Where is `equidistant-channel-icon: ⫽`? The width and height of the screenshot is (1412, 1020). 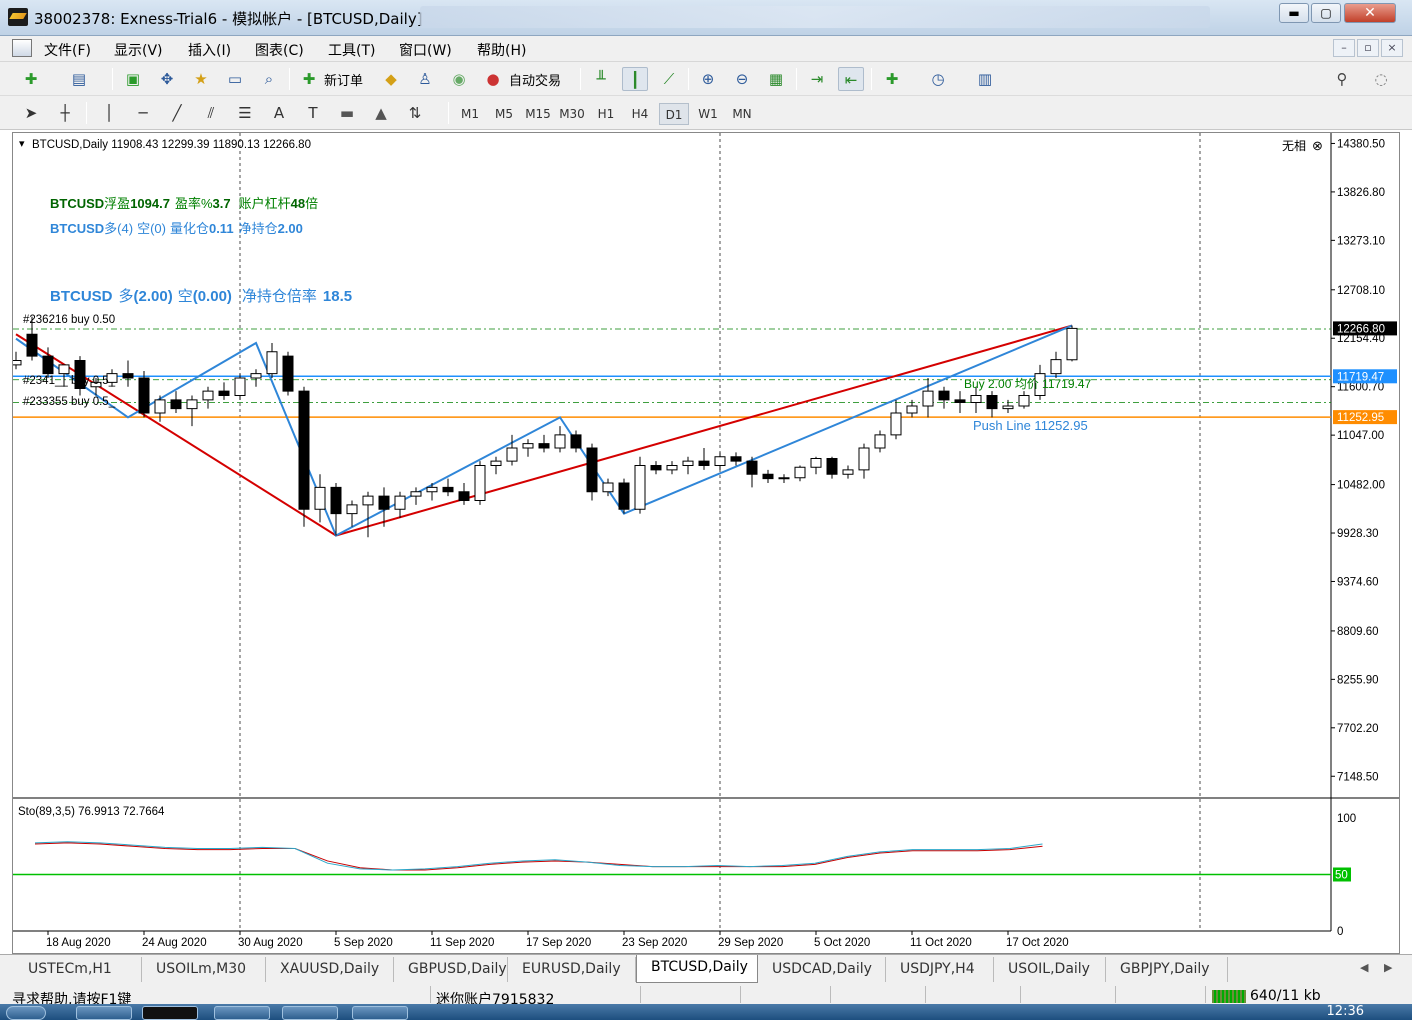
equidistant-channel-icon: ⫽ is located at coordinates (211, 113).